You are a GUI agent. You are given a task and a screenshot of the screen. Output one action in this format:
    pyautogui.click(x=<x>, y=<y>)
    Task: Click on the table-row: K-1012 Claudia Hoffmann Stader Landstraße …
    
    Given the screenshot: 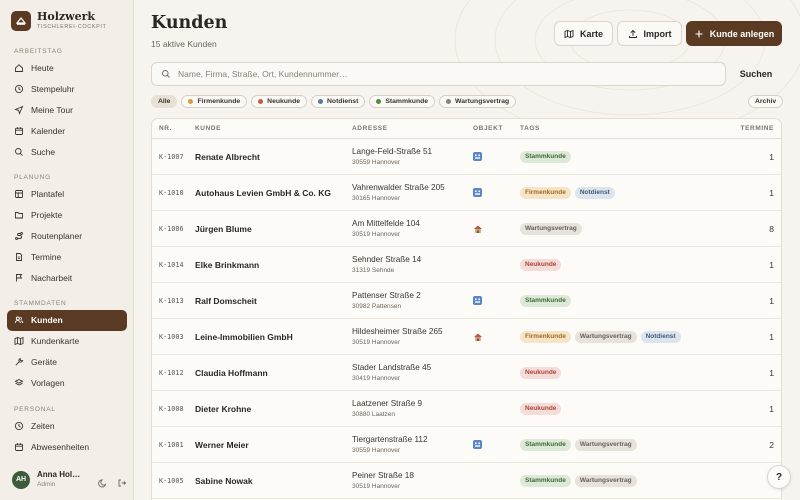 What is the action you would take?
    pyautogui.click(x=466, y=373)
    